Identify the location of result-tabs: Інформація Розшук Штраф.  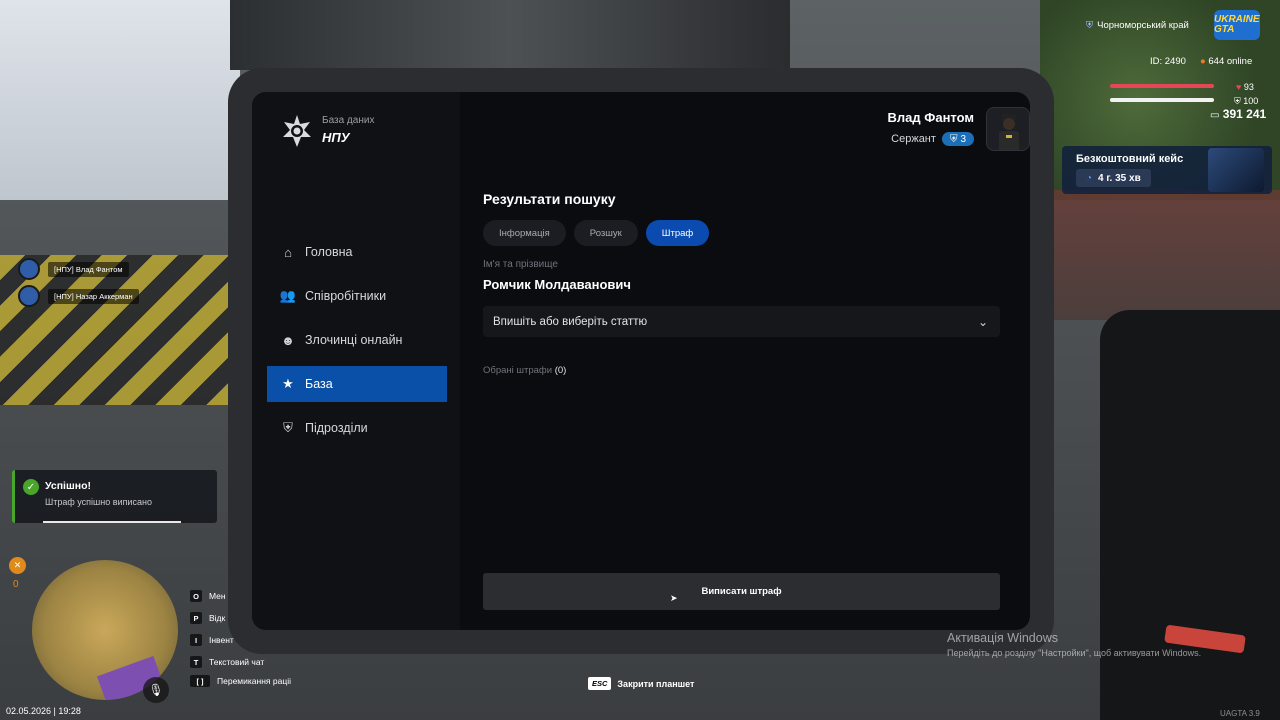
(596, 233).